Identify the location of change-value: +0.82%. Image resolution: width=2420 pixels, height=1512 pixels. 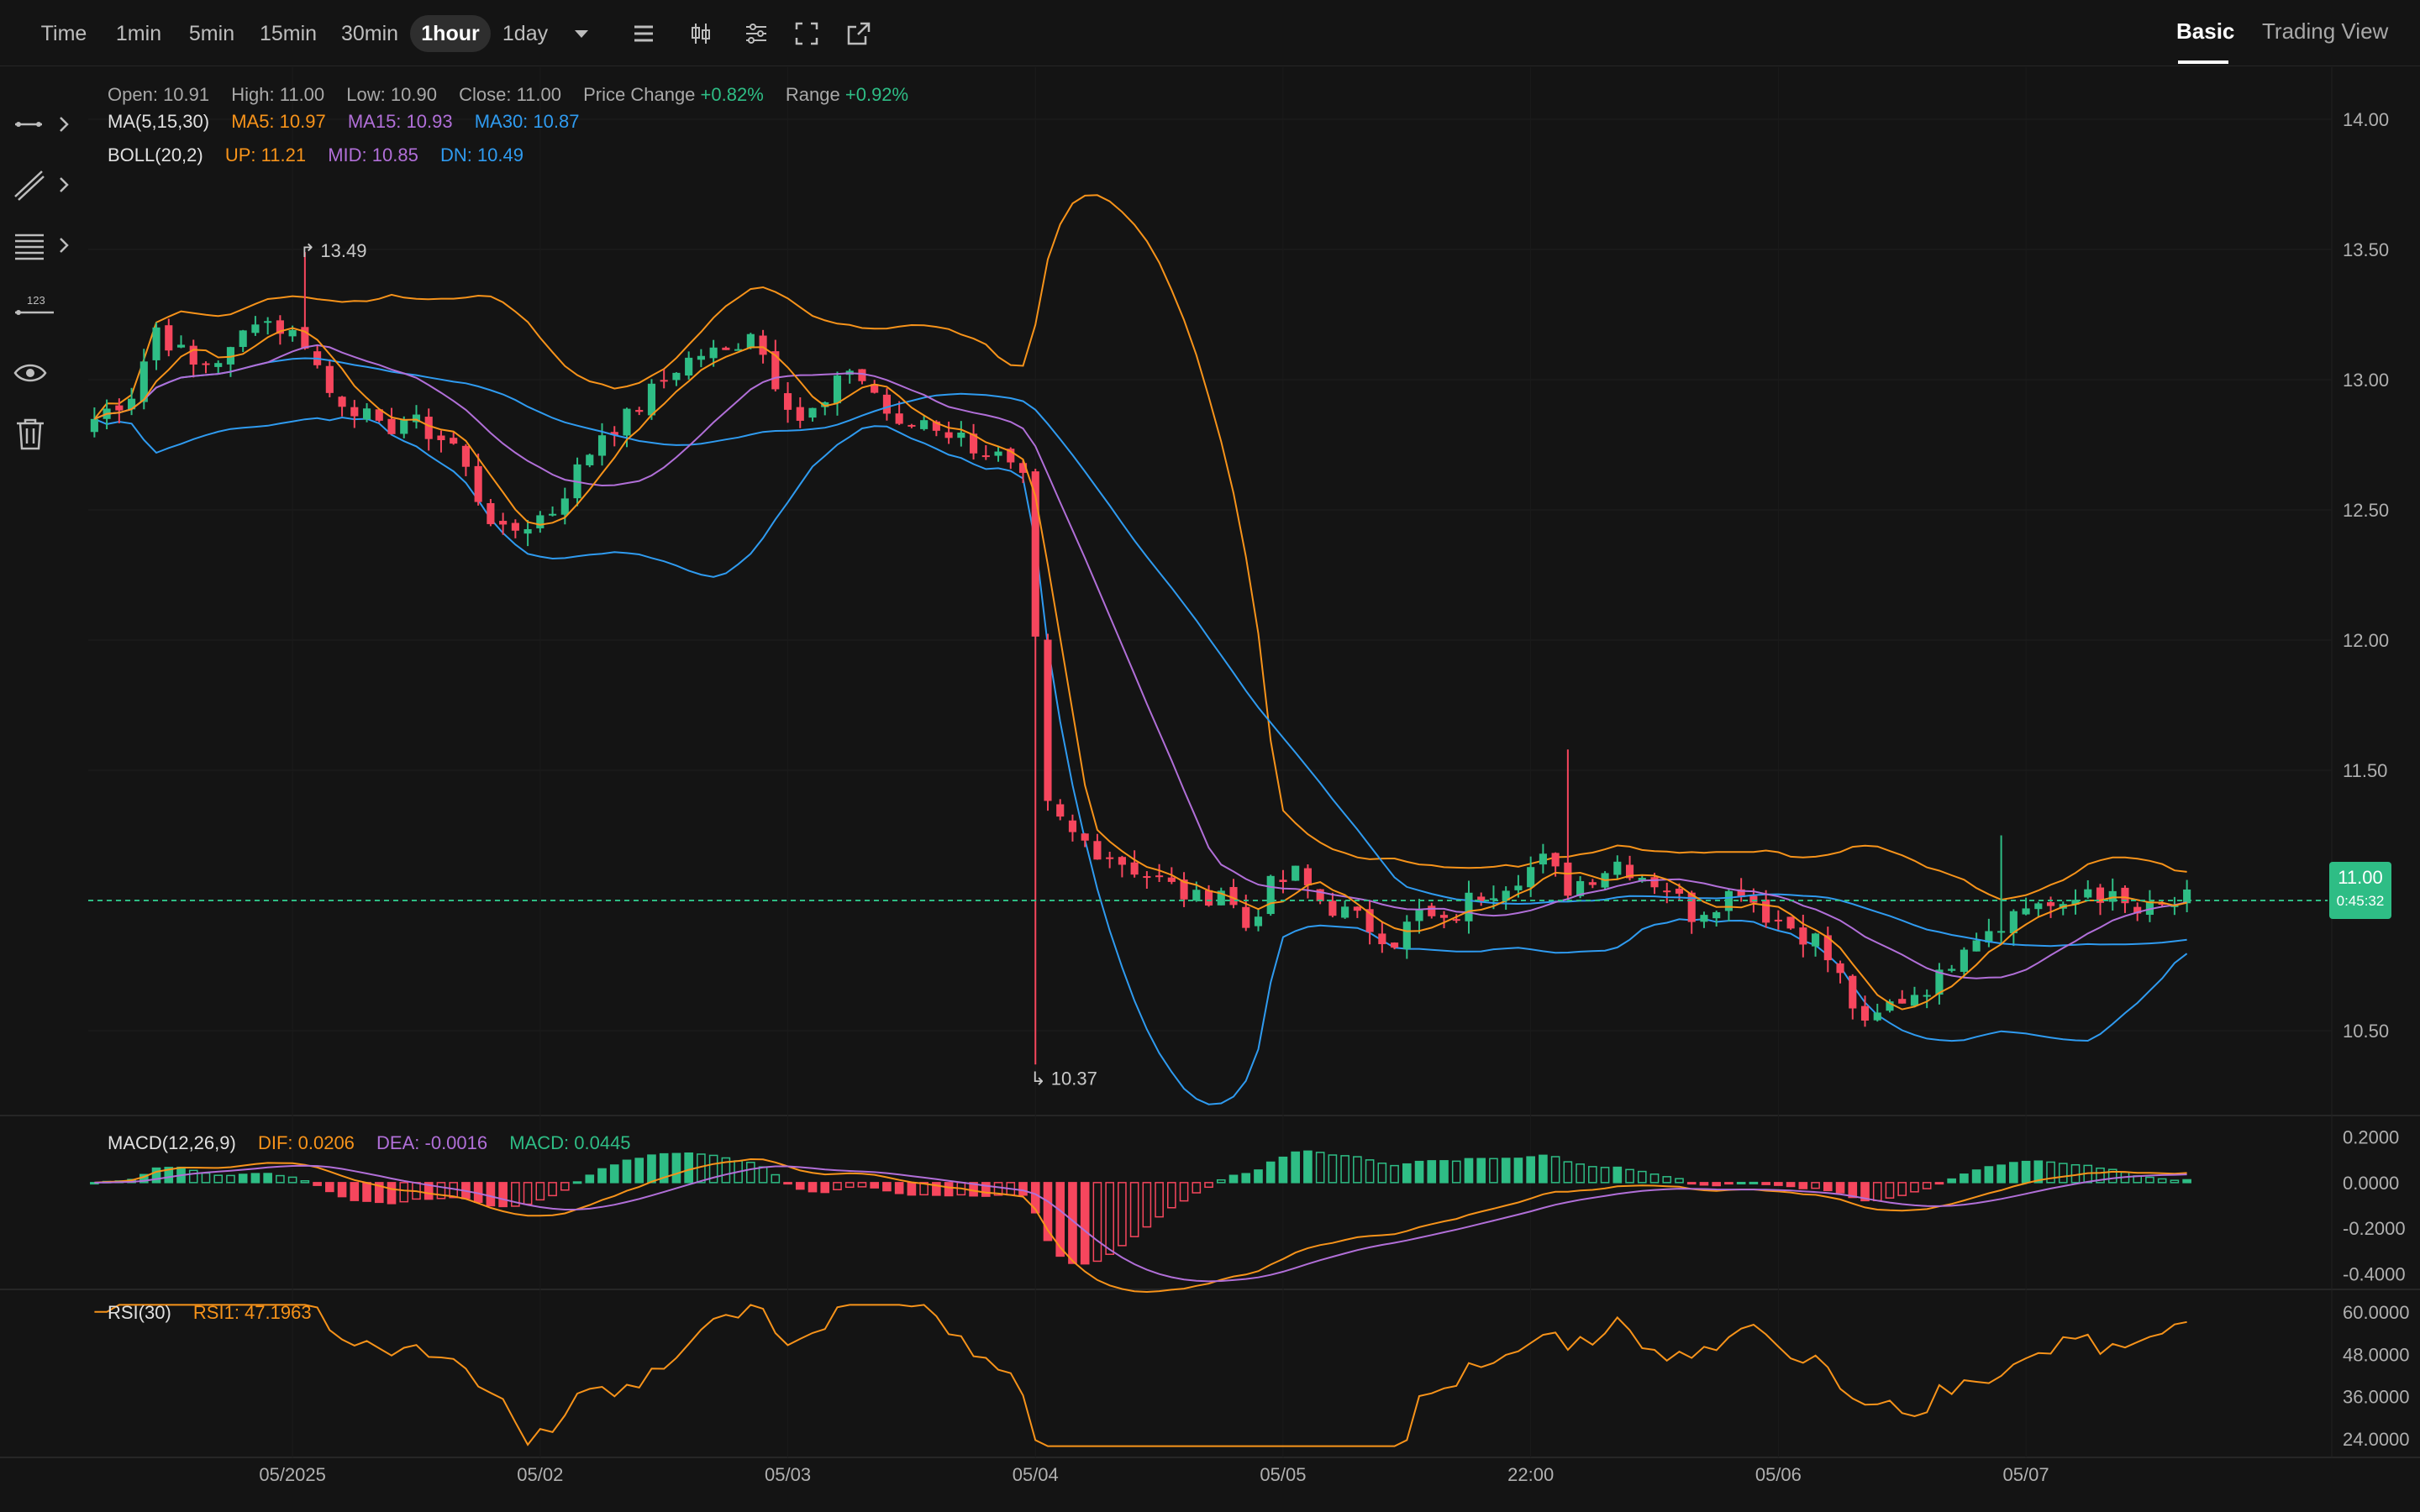
(732, 94).